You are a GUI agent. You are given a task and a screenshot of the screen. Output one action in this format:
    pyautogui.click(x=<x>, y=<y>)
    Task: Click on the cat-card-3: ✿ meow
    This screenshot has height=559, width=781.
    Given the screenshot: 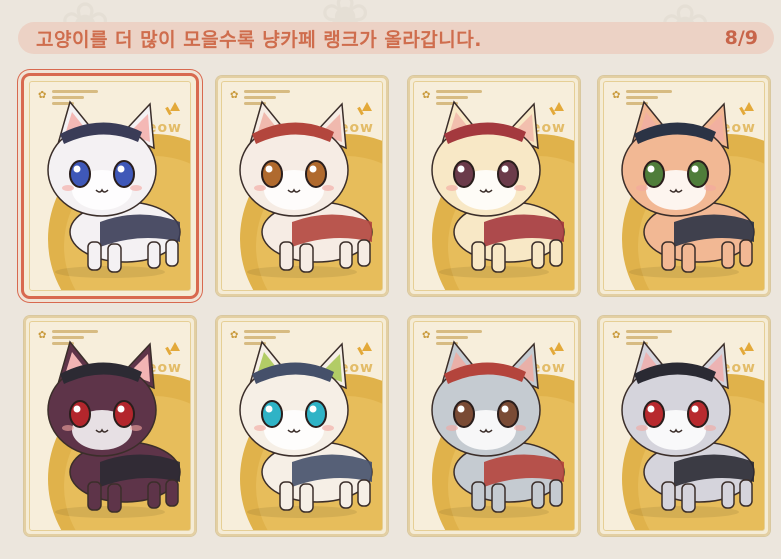 What is the action you would take?
    pyautogui.click(x=494, y=186)
    